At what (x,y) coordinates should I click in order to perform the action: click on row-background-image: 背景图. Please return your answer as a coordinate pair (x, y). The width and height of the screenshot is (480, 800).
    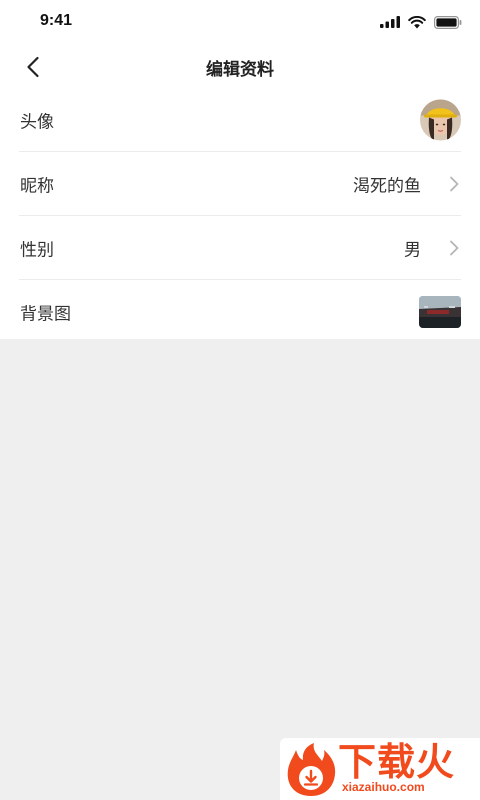
    Looking at the image, I should click on (240, 311).